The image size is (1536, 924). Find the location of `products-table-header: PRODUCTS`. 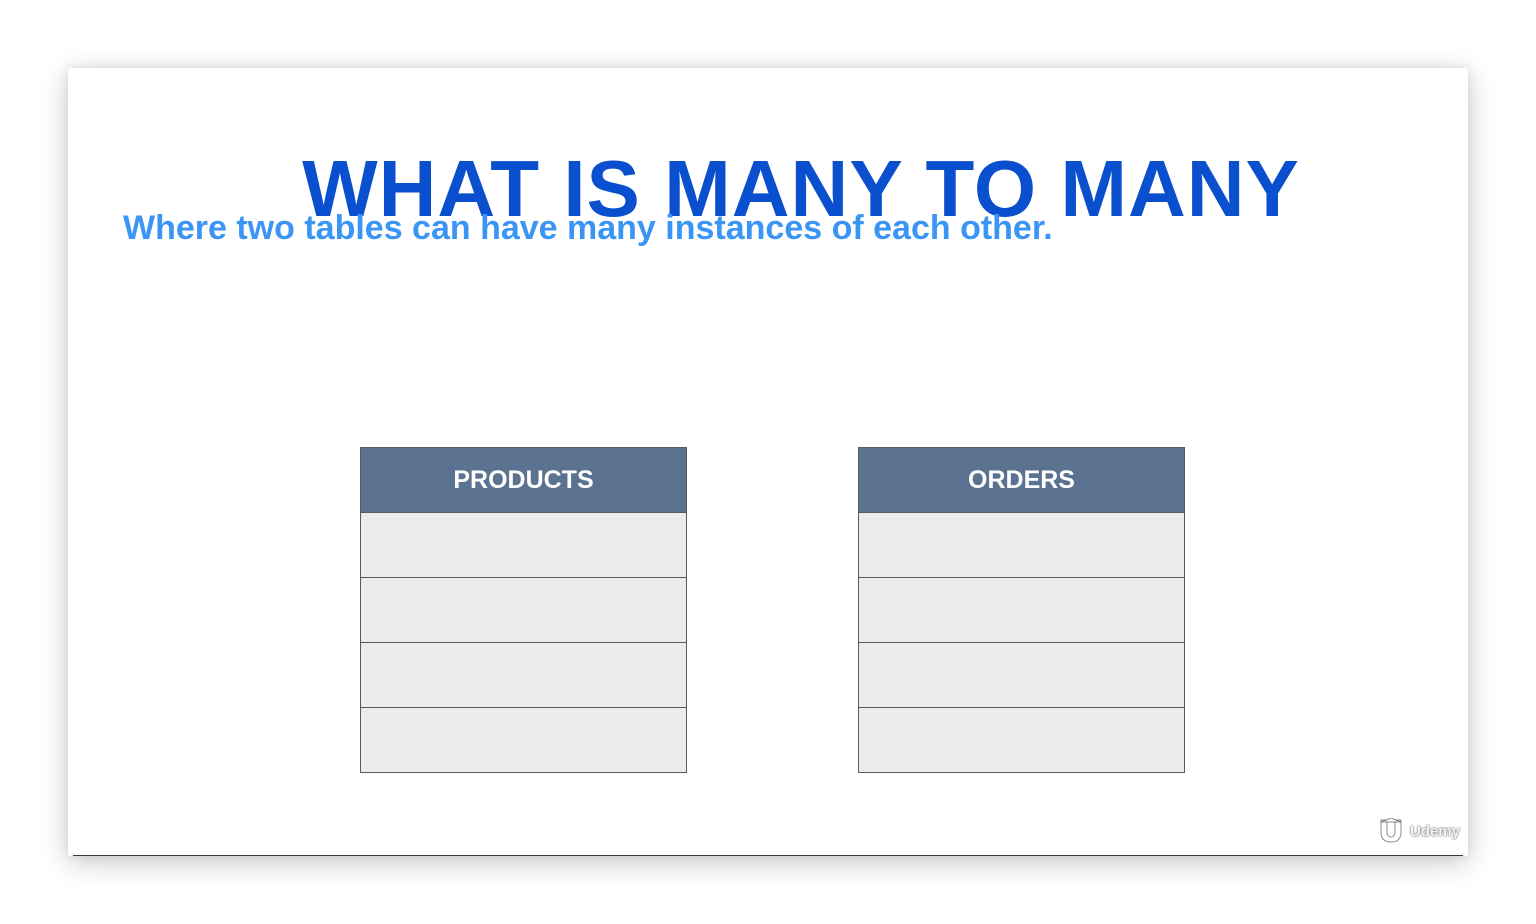

products-table-header: PRODUCTS is located at coordinates (523, 480).